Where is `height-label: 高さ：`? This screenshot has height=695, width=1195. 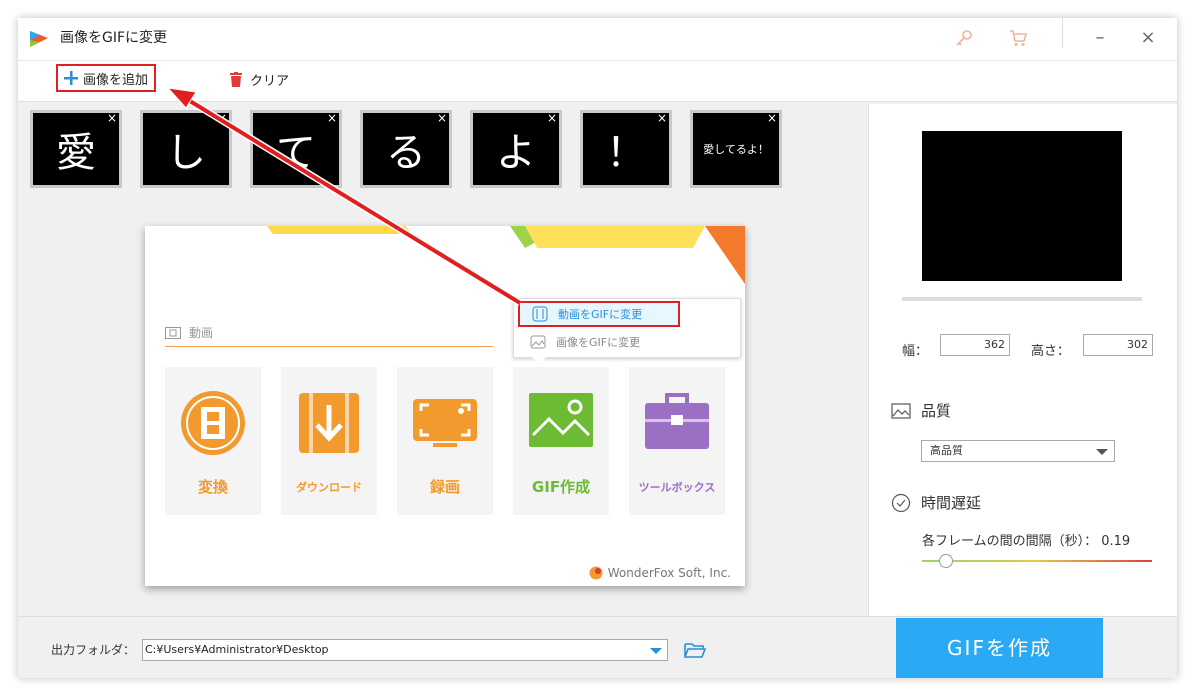
height-label: 高さ： is located at coordinates (1051, 351).